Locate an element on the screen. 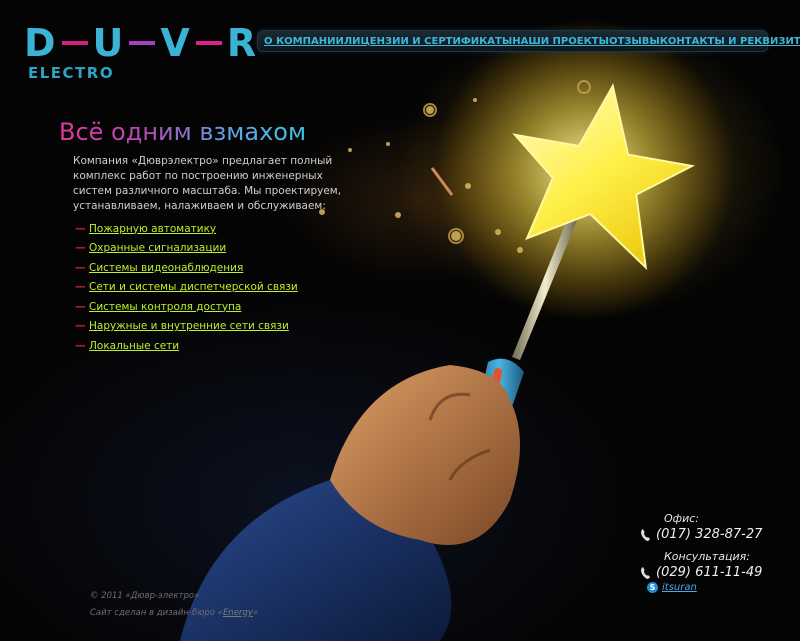 The image size is (800, 641). list-item: — Системы видеонаблюдения is located at coordinates (186, 268).